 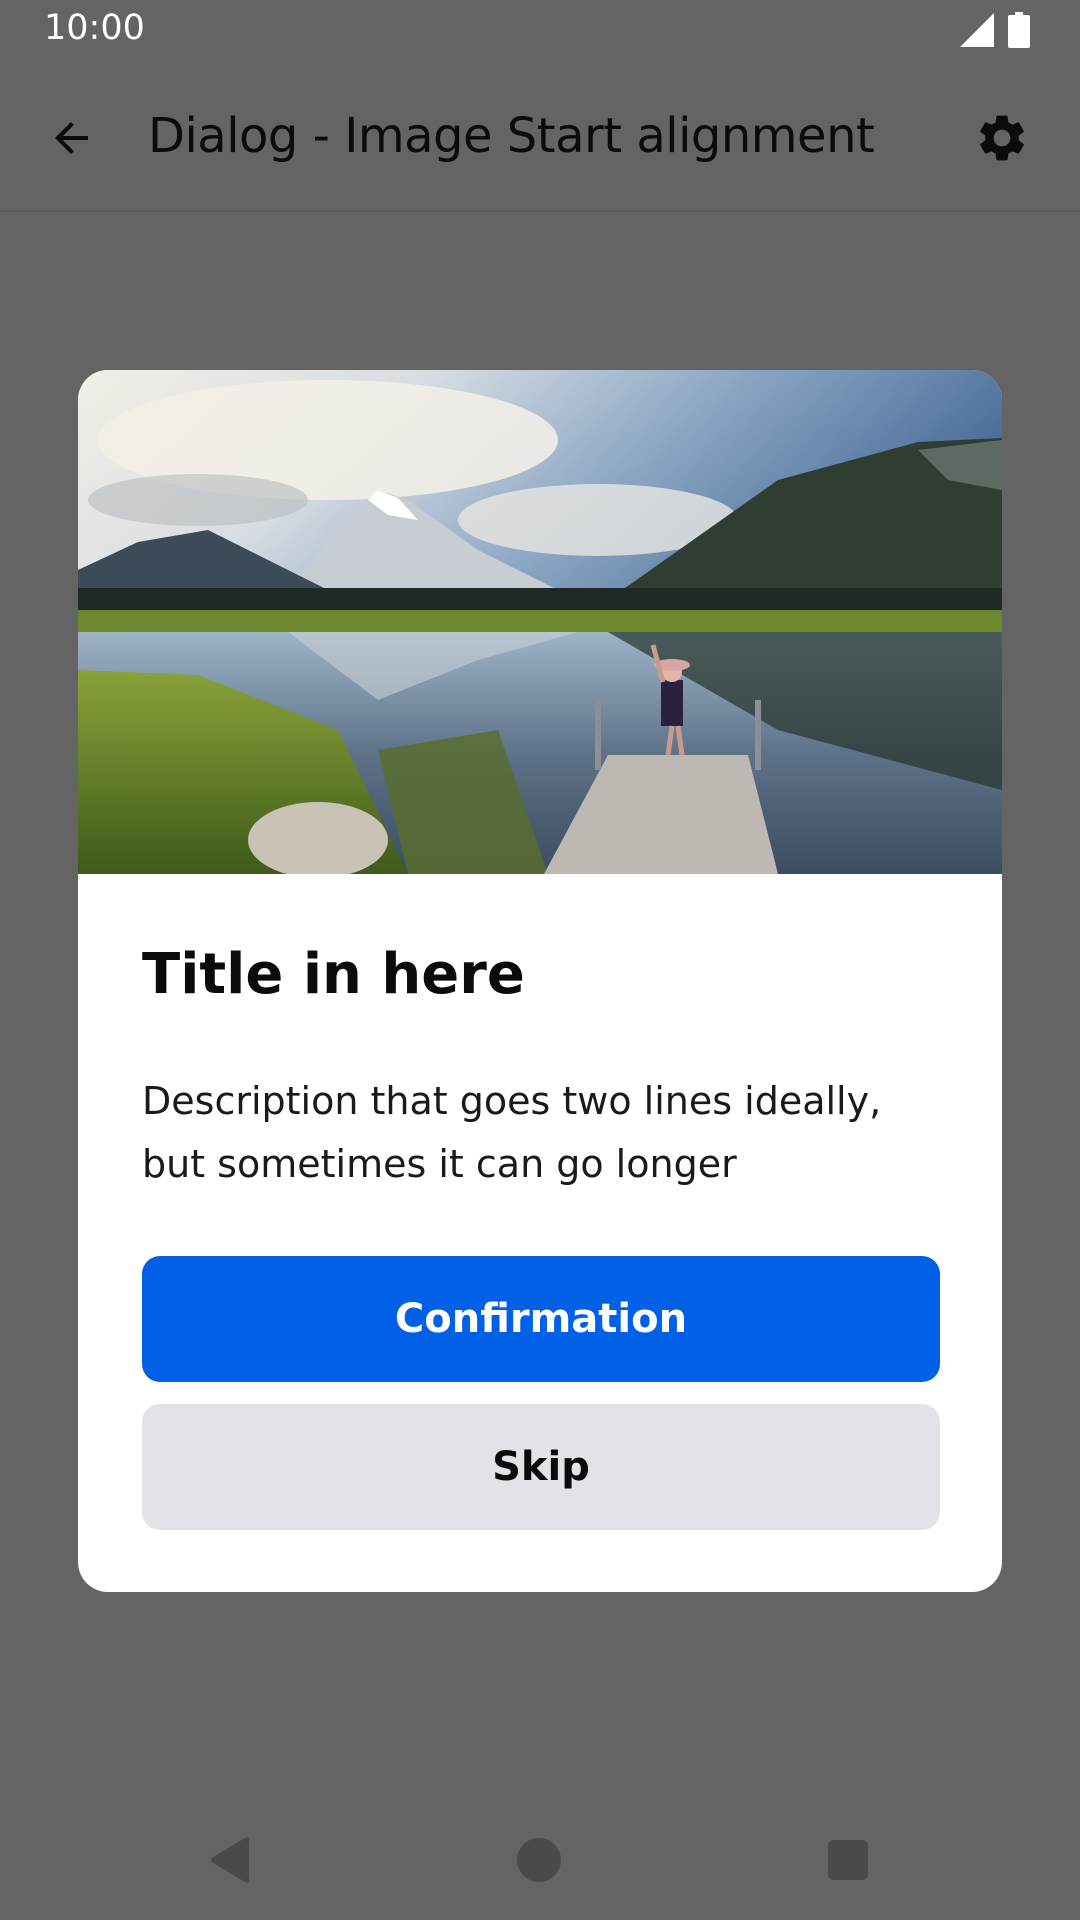 I want to click on status-icons, so click(x=995, y=30).